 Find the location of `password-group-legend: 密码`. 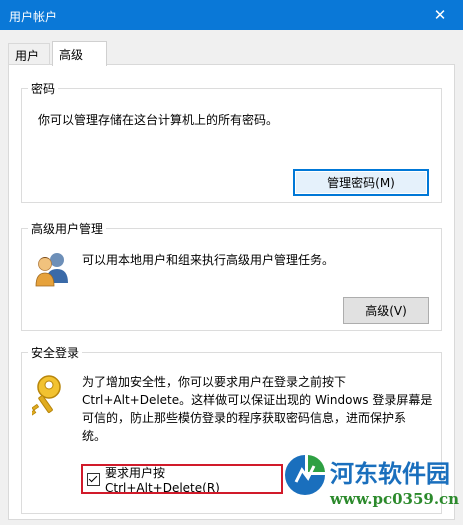

password-group-legend: 密码 is located at coordinates (43, 88).